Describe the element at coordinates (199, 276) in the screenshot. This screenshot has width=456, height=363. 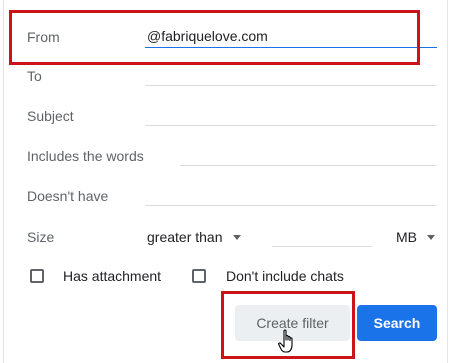
I see `dont-include-chats-checkbox` at that location.